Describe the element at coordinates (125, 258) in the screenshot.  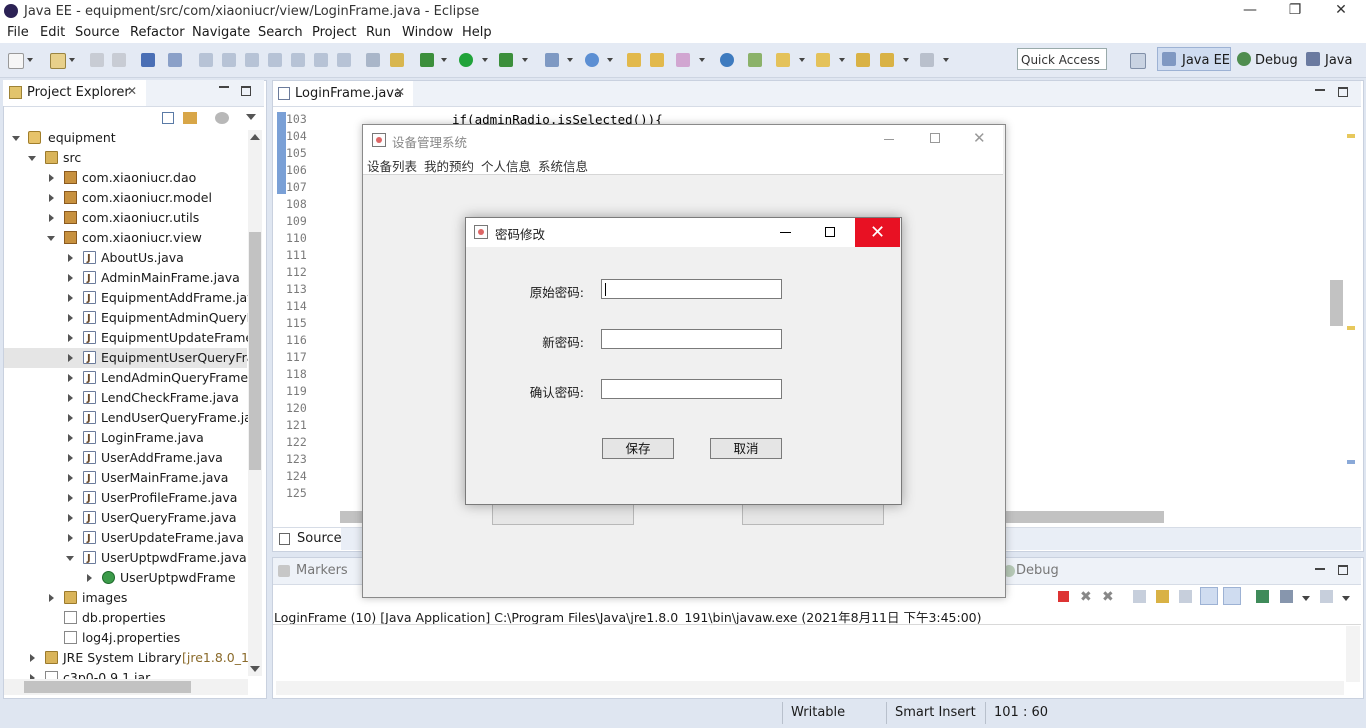
I see `tree-item: AboutUs.java` at that location.